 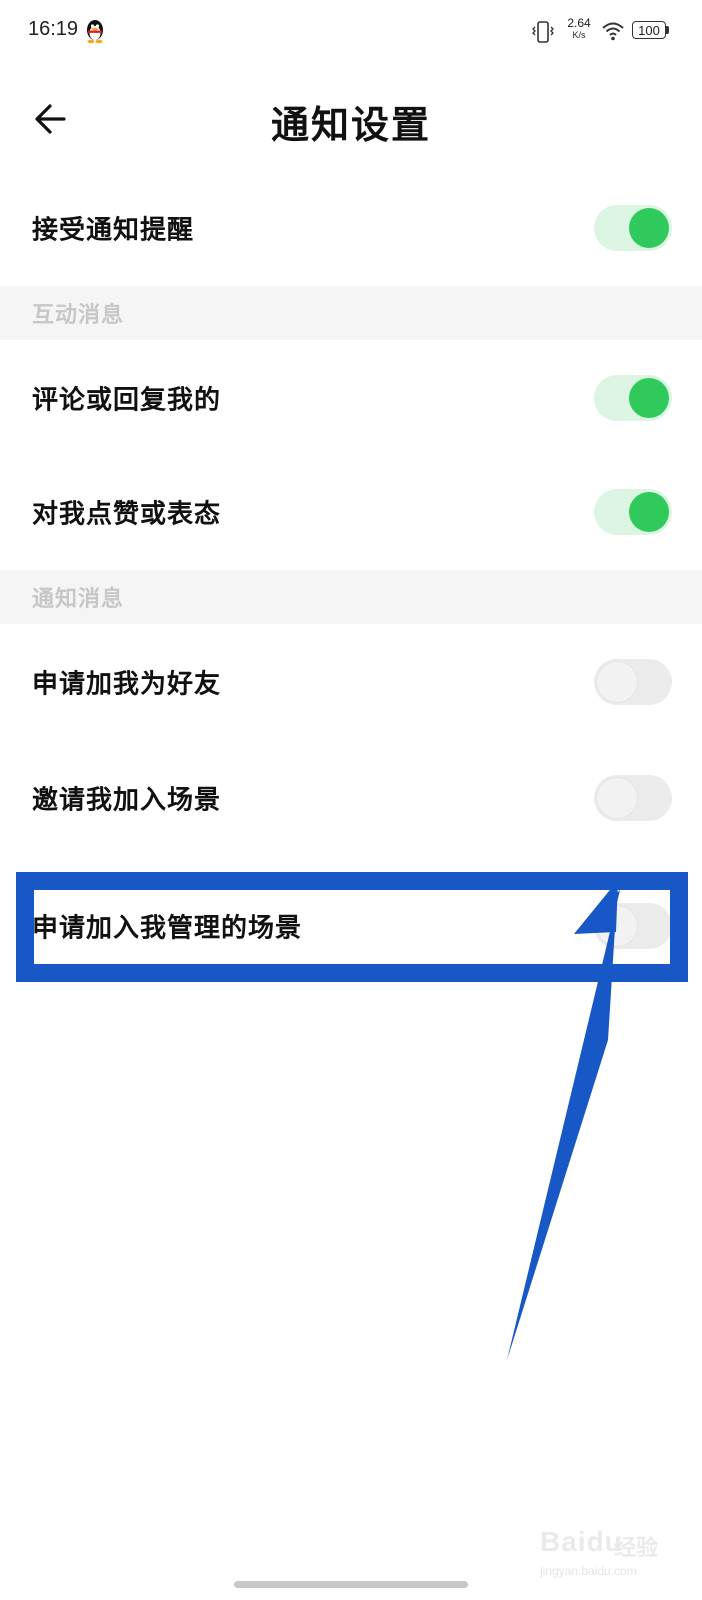 I want to click on setting-label: 申请加我为好友, so click(x=127, y=684).